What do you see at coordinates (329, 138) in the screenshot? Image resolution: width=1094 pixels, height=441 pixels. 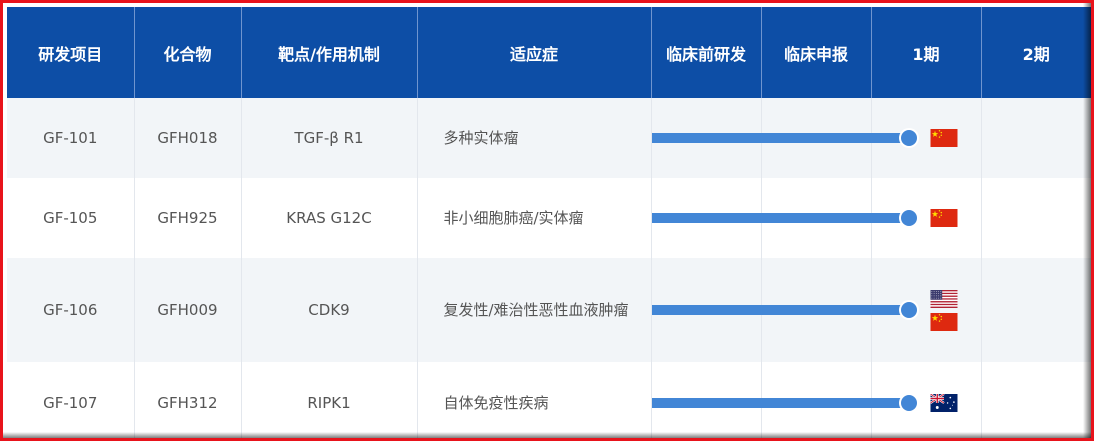 I see `target-cell: TGF-β R1` at bounding box center [329, 138].